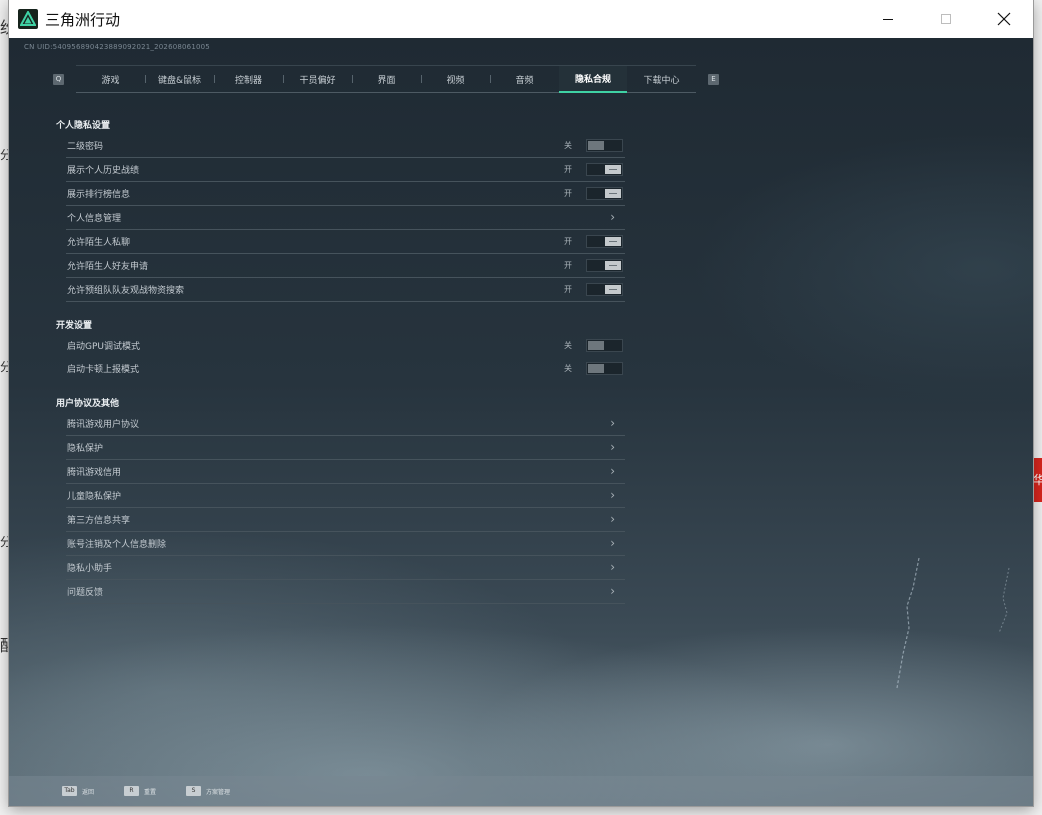 The image size is (1042, 815). I want to click on setting-label: 隐私小助手, so click(90, 569).